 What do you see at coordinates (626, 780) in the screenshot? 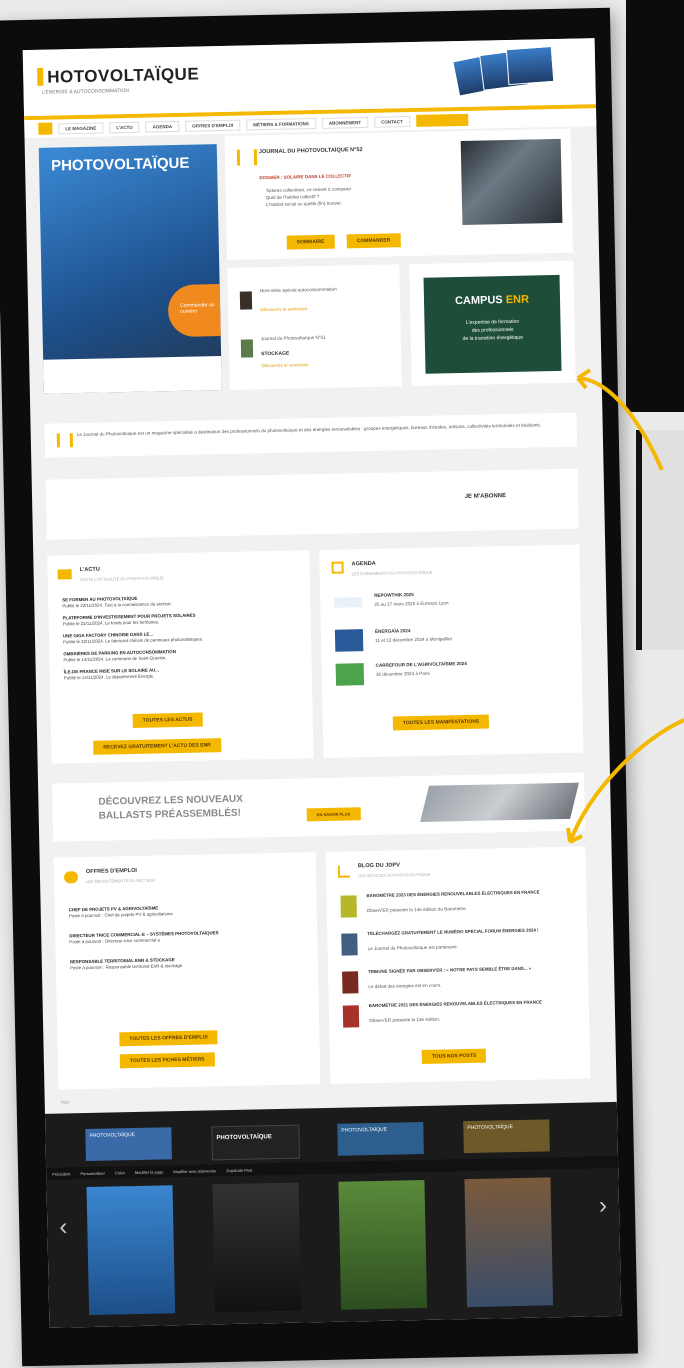
I see `arrow-to-banner` at bounding box center [626, 780].